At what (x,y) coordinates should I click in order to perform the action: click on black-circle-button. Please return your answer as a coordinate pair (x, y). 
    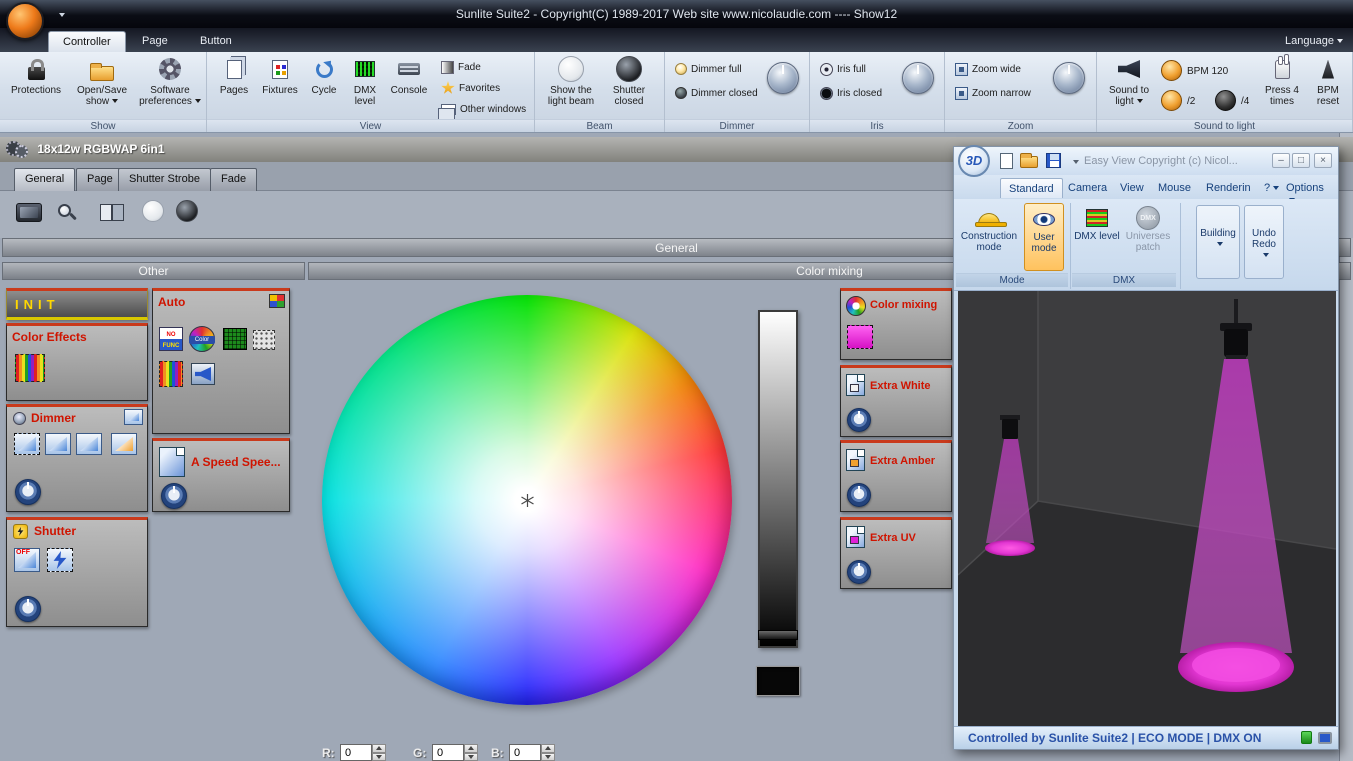
    Looking at the image, I should click on (187, 211).